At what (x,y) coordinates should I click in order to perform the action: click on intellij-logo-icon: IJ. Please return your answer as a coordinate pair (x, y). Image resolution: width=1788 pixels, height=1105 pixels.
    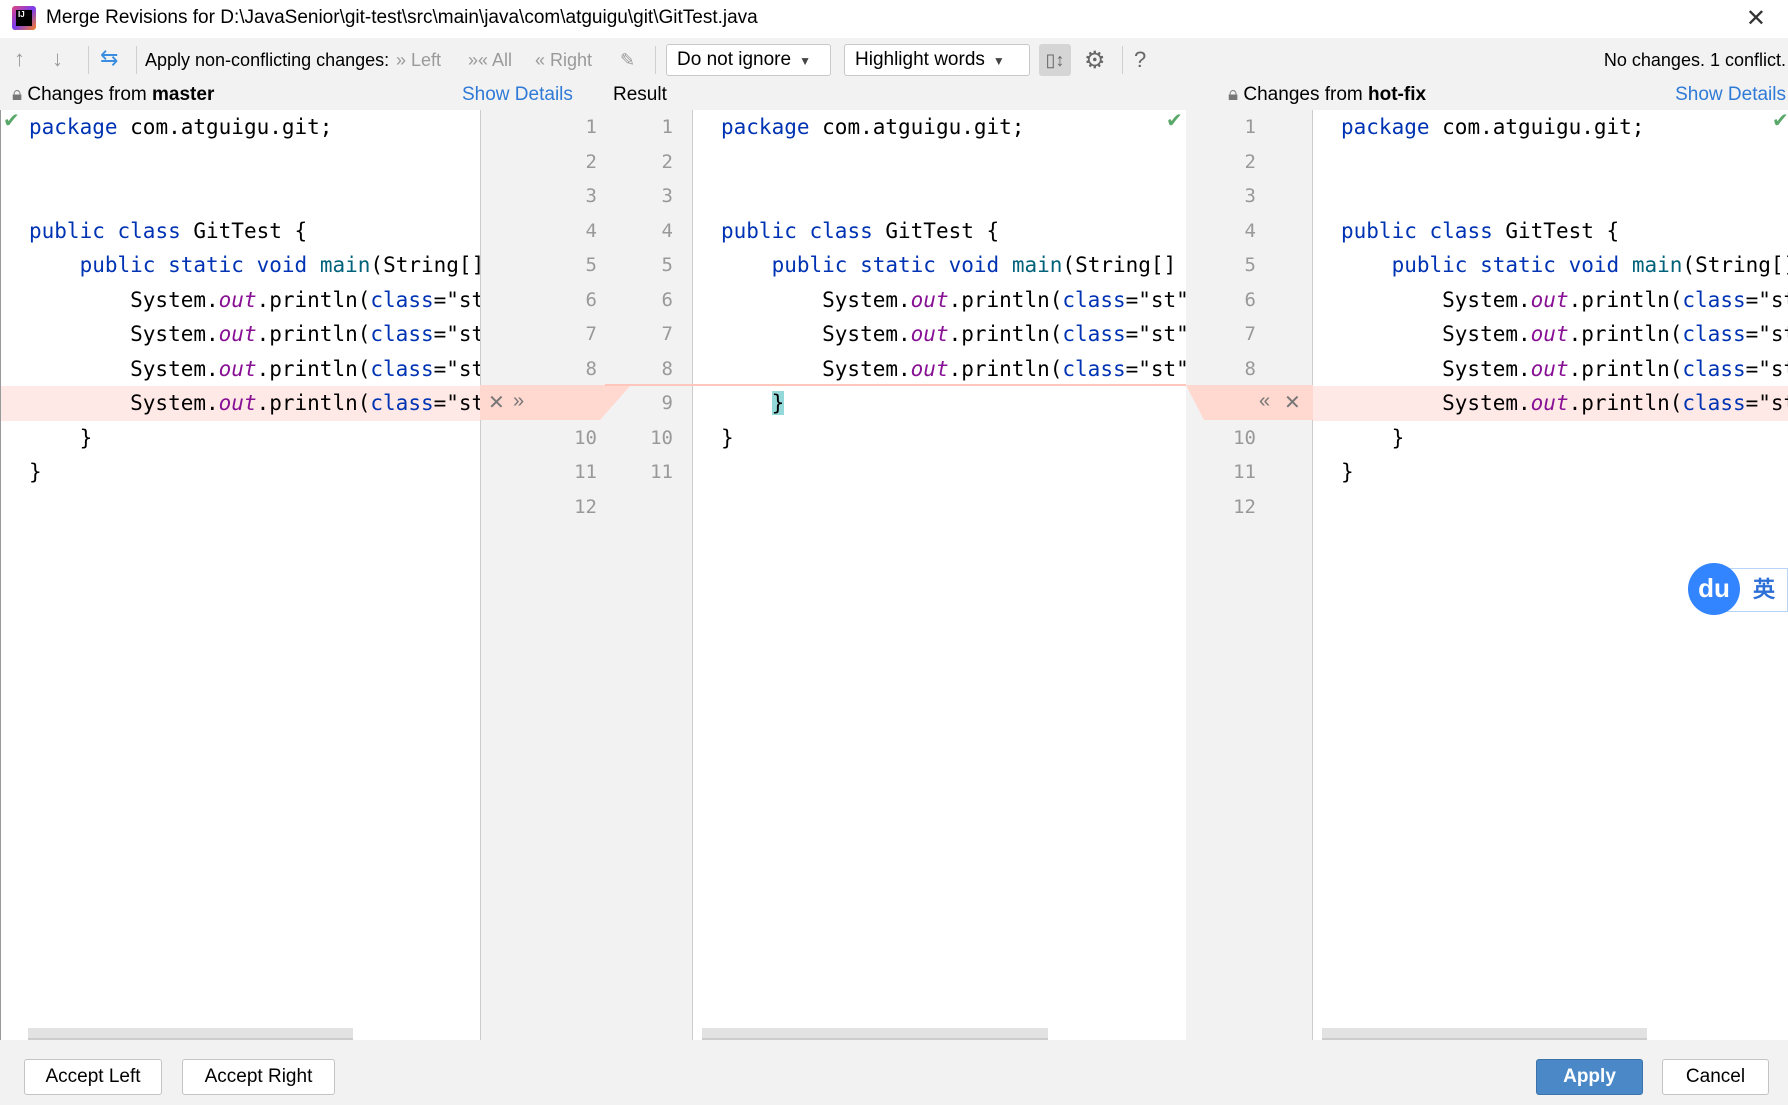
    Looking at the image, I should click on (24, 18).